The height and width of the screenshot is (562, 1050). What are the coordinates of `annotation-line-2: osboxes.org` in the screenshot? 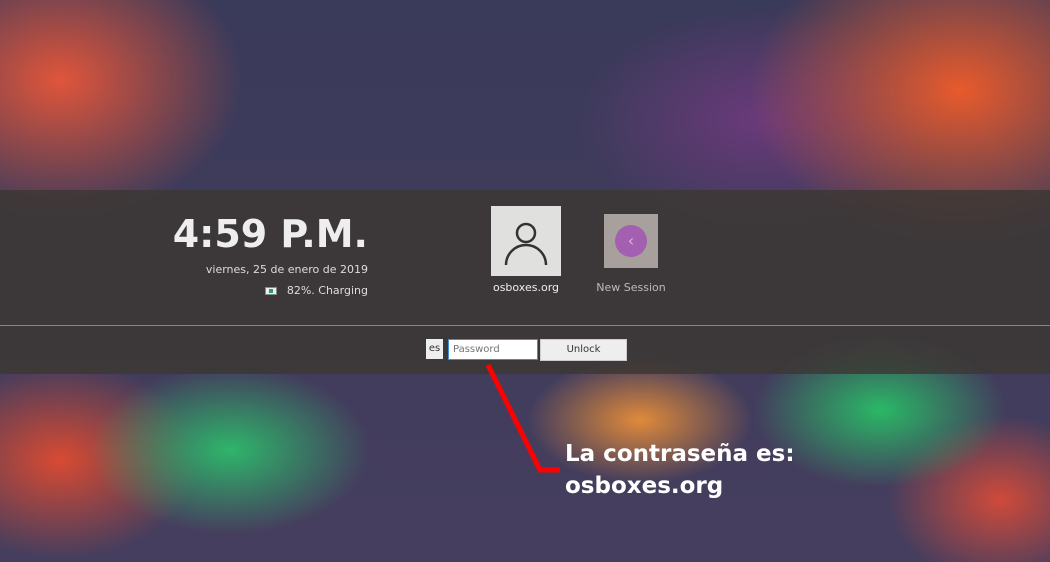 It's located at (644, 486).